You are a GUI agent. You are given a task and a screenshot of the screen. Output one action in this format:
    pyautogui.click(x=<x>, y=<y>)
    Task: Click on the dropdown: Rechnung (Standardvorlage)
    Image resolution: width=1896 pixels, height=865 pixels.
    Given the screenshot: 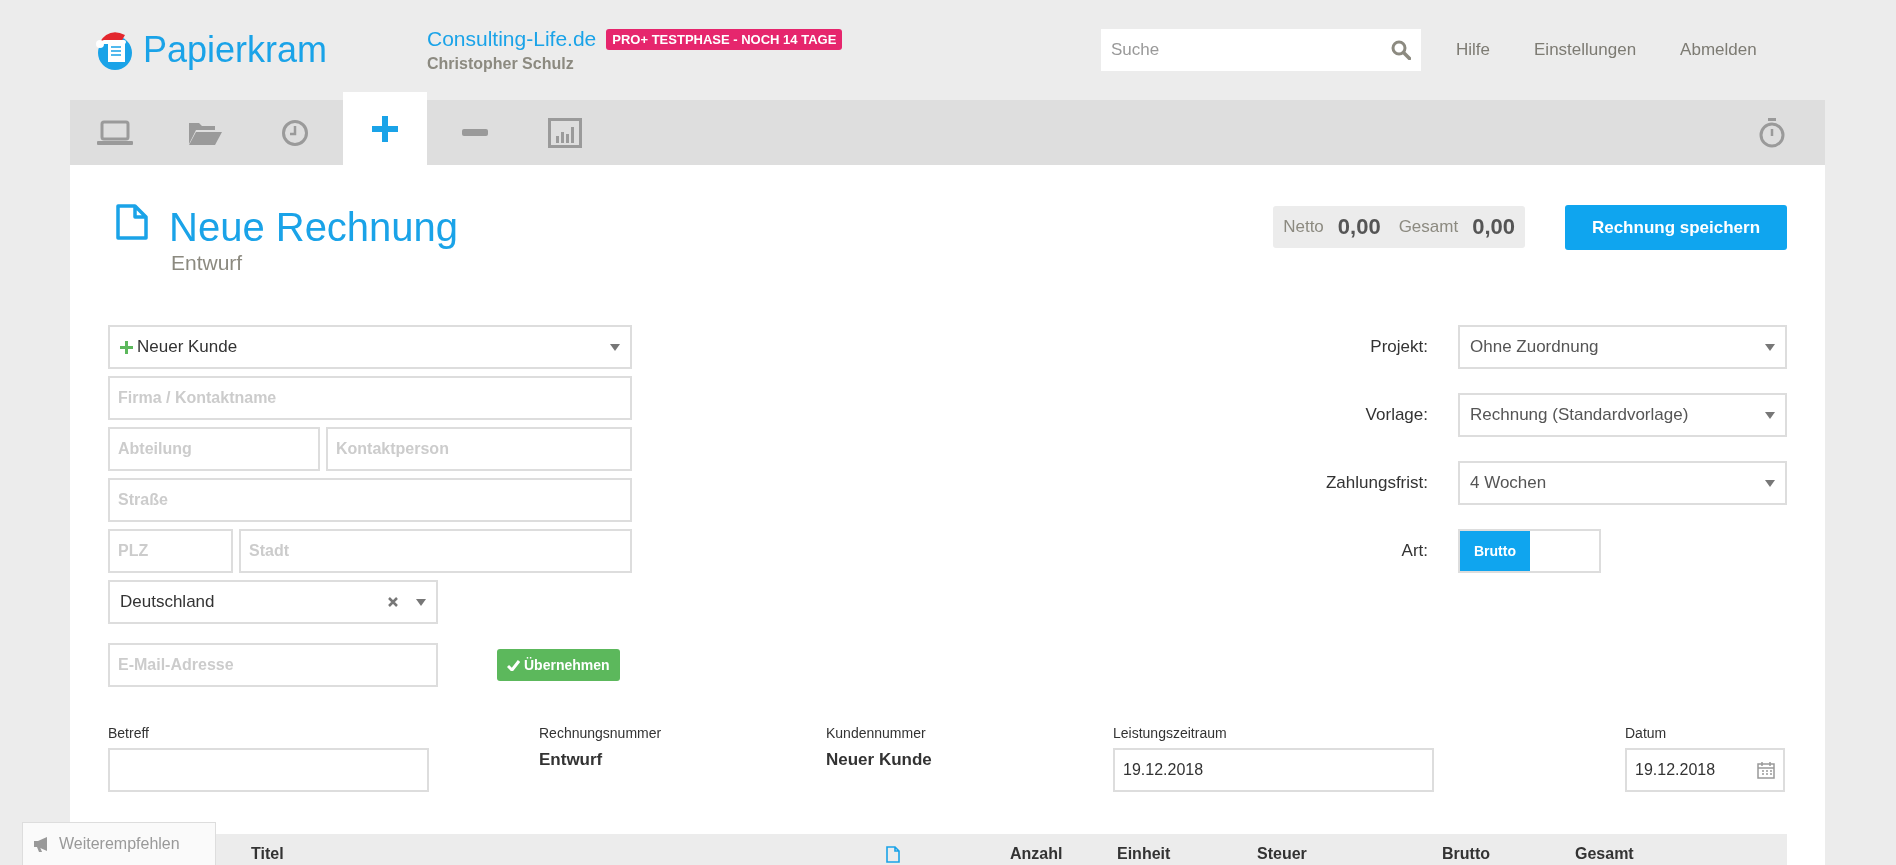 What is the action you would take?
    pyautogui.click(x=1622, y=415)
    